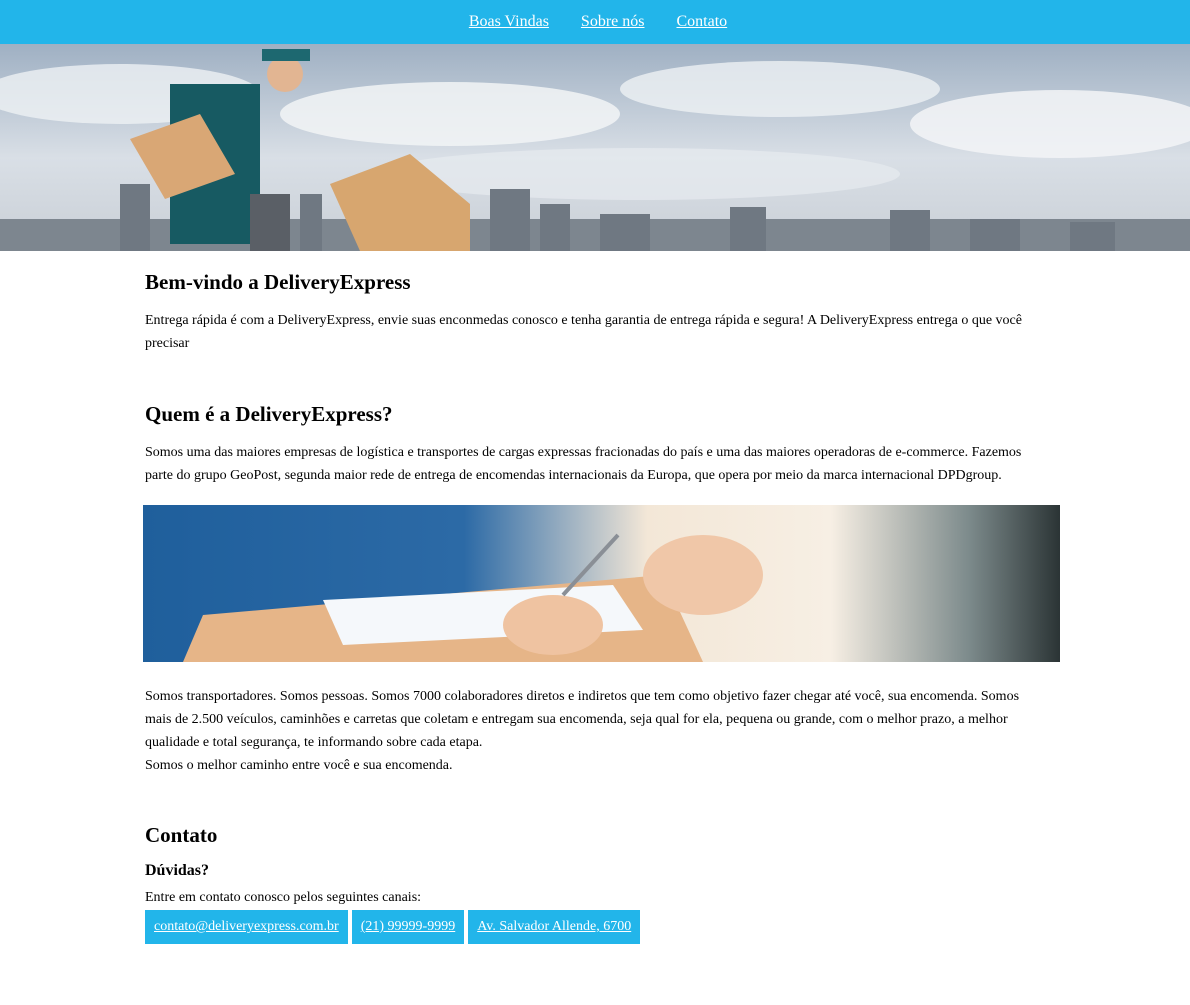 Image resolution: width=1190 pixels, height=1005 pixels. What do you see at coordinates (698, 22) in the screenshot?
I see `nav-link-contato: Contato` at bounding box center [698, 22].